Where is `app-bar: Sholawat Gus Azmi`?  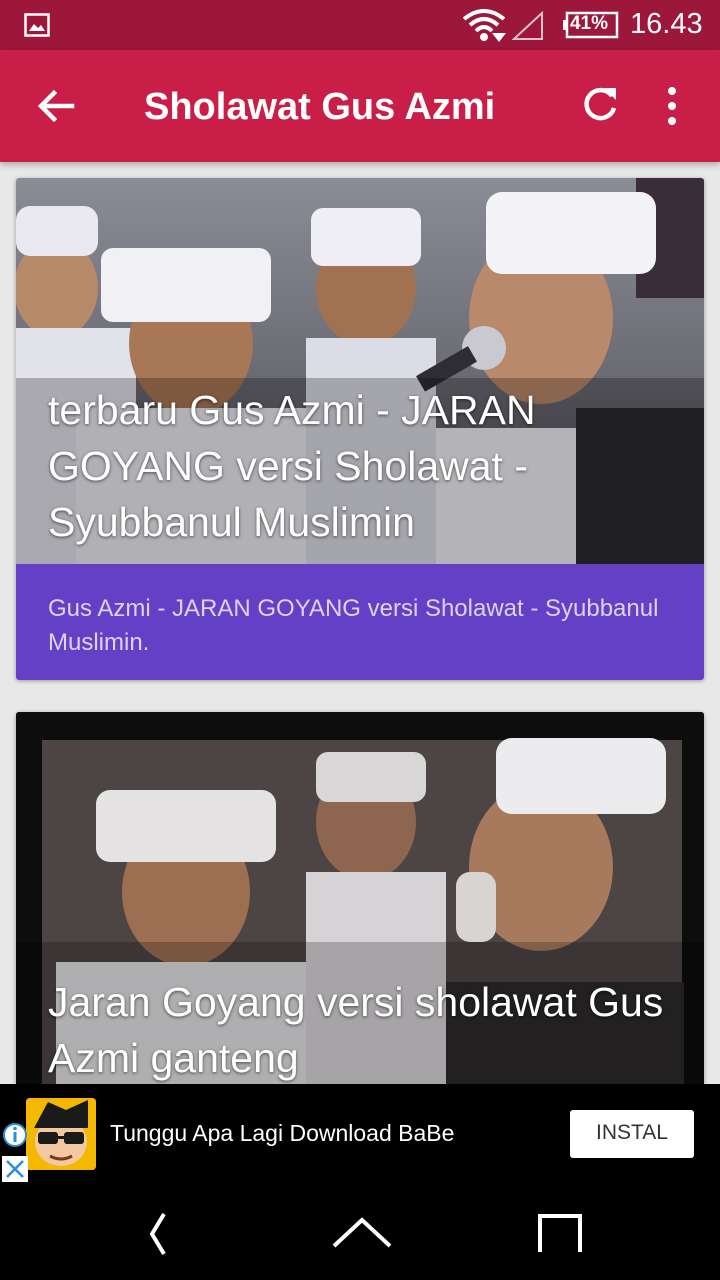
app-bar: Sholawat Gus Azmi is located at coordinates (360, 106).